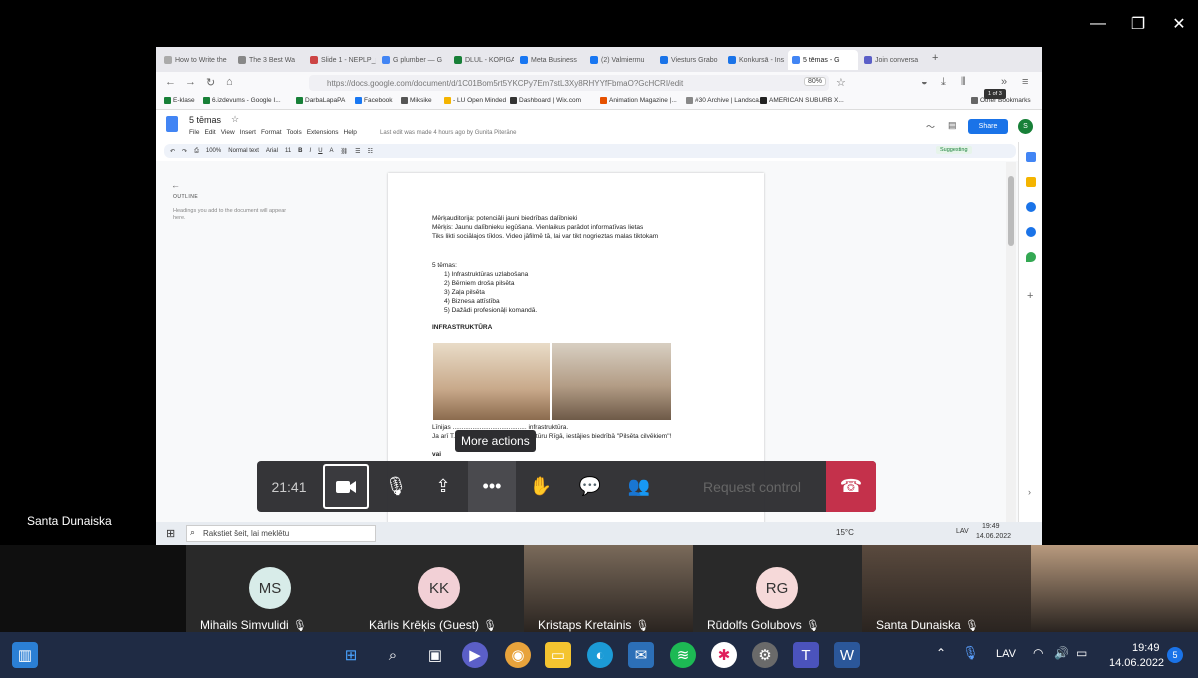 The height and width of the screenshot is (678, 1198). Describe the element at coordinates (1030, 296) in the screenshot. I see `add-addon-icon: +` at that location.